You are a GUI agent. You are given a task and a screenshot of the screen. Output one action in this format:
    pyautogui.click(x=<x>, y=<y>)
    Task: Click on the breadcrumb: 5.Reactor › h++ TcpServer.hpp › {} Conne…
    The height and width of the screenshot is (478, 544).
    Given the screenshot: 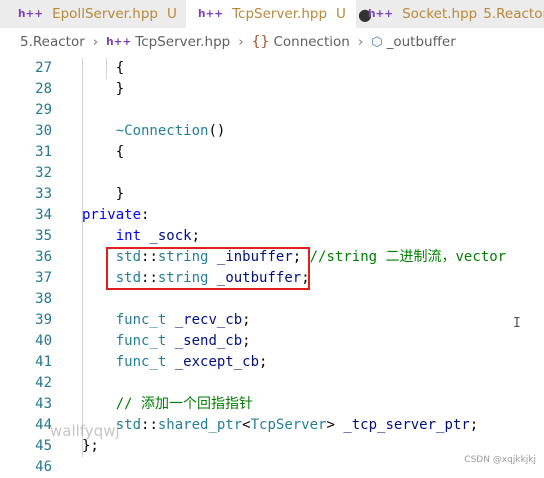 What is the action you would take?
    pyautogui.click(x=272, y=42)
    